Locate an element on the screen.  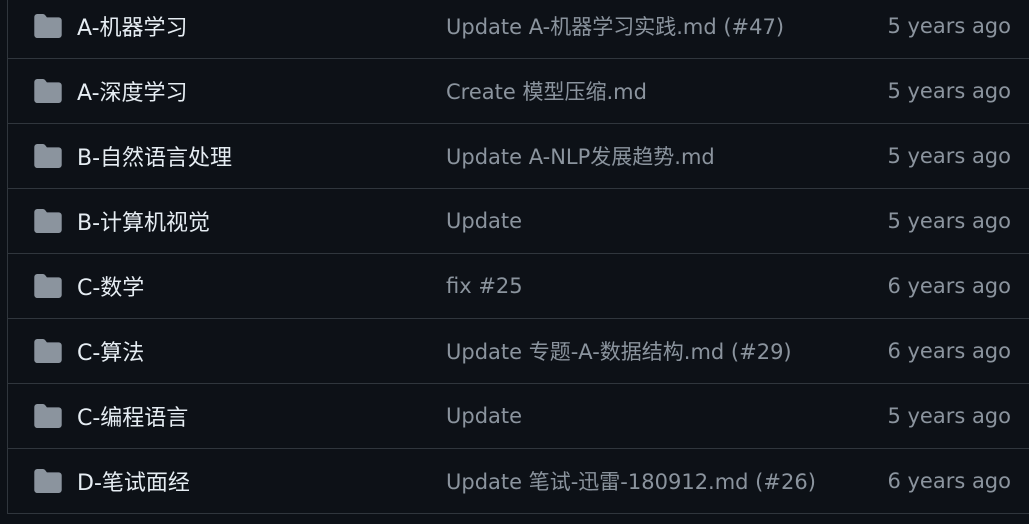
folder-name-link: B-自然语言处理 is located at coordinates (154, 156).